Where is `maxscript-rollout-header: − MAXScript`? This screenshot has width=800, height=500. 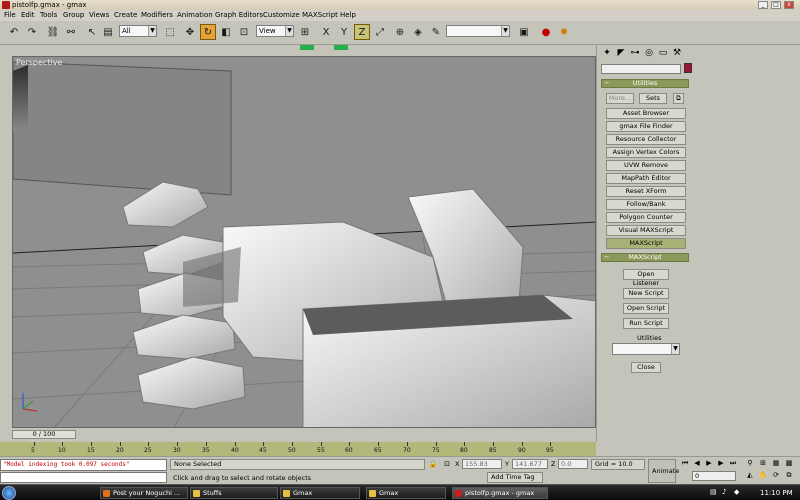
maxscript-rollout-header: − MAXScript is located at coordinates (645, 257).